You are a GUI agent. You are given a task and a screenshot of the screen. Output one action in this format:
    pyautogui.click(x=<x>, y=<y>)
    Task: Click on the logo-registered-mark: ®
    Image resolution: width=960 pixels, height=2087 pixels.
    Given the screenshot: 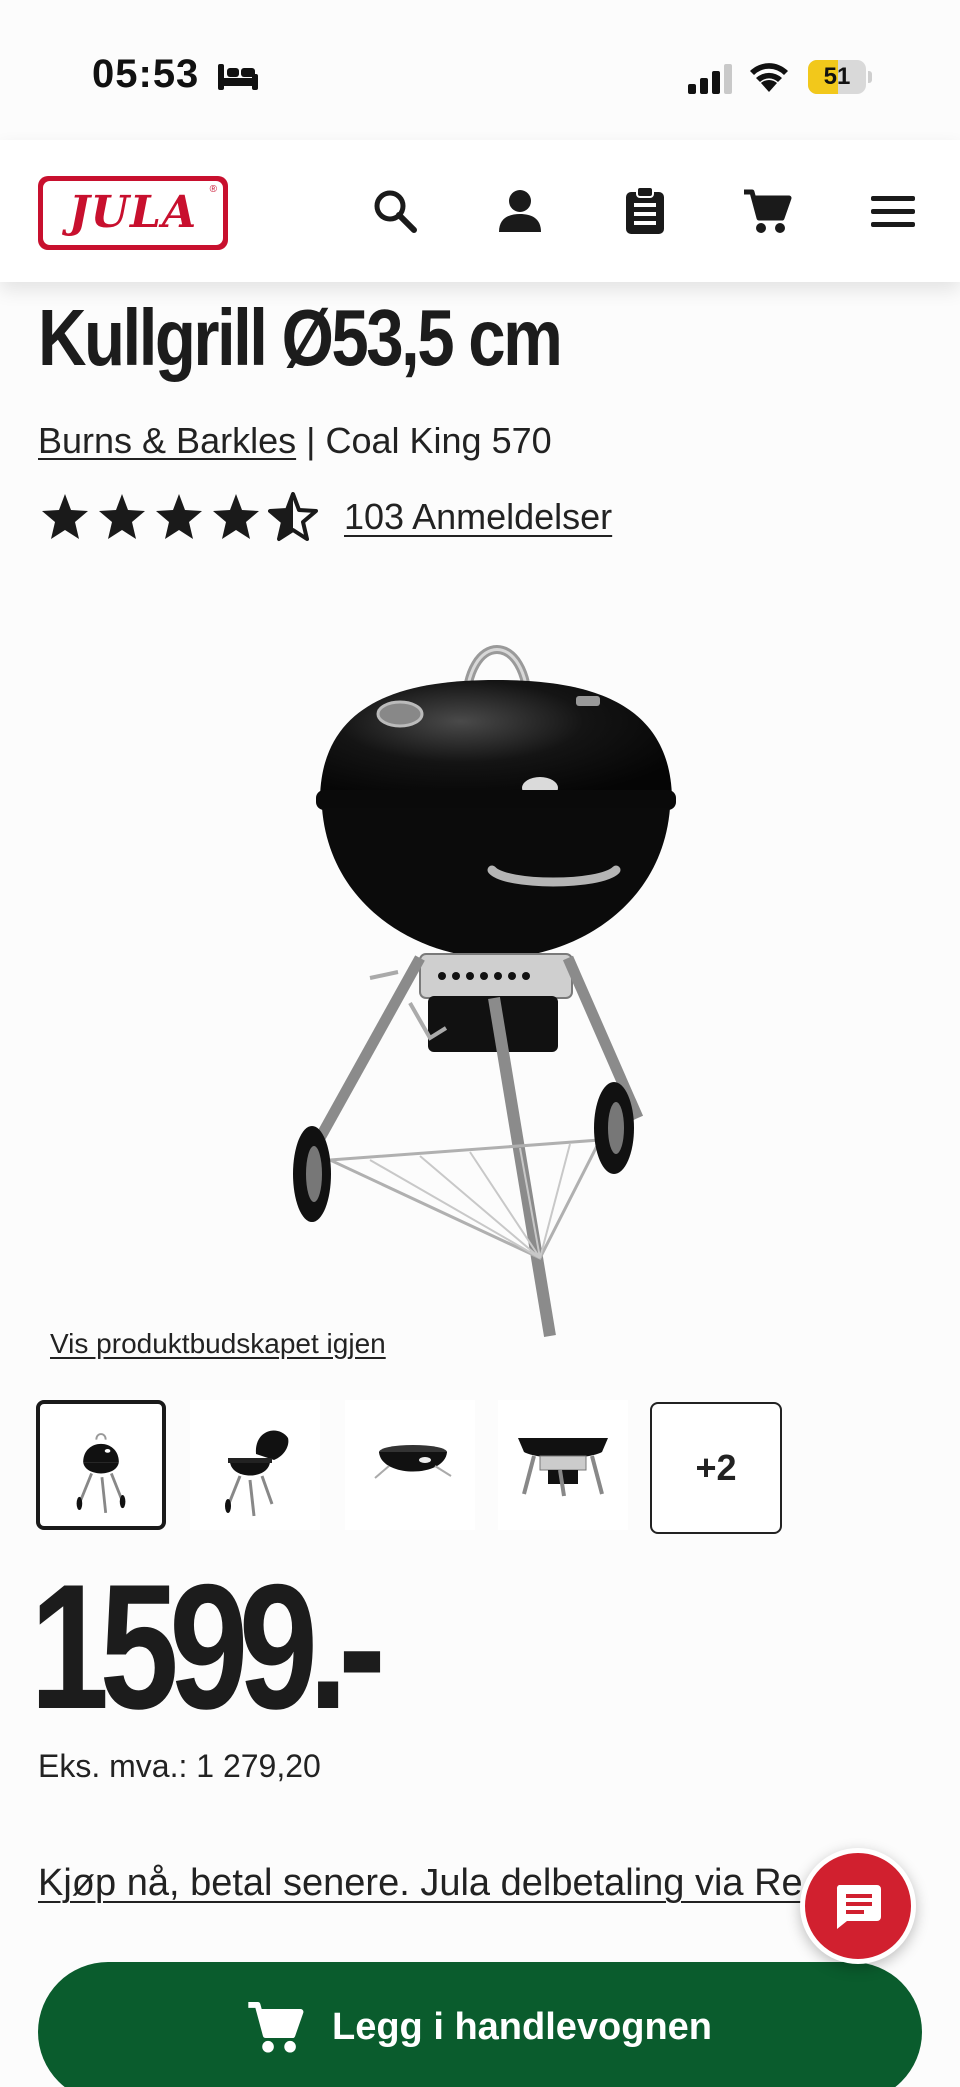 What is the action you would take?
    pyautogui.click(x=213, y=189)
    